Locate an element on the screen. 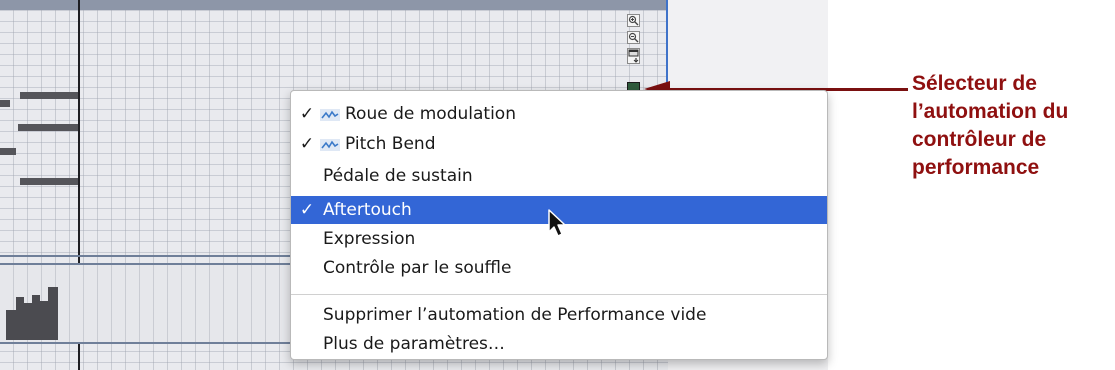  menu-item-label: Contrôle par le souffle is located at coordinates (417, 268).